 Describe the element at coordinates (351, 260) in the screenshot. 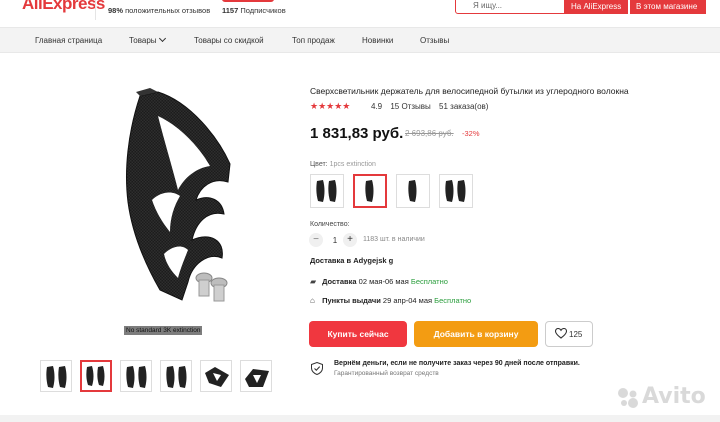

I see `delivery-destination: Доставка в Adygejsk g` at that location.